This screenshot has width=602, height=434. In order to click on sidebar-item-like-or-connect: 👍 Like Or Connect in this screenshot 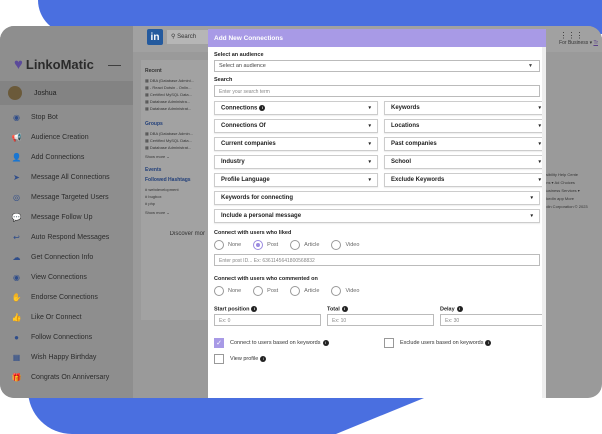, I will do `click(66, 317)`.